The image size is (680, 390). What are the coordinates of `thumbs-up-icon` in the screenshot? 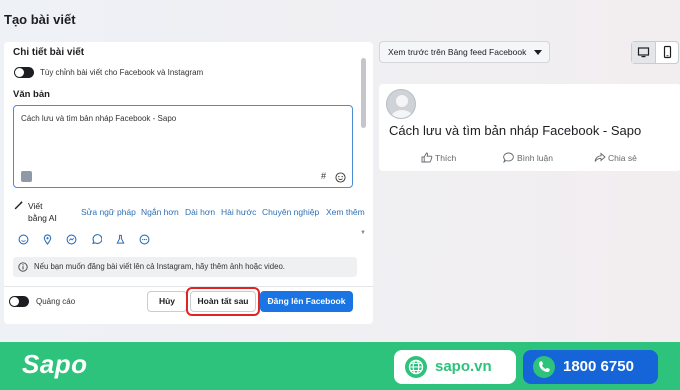 It's located at (427, 157).